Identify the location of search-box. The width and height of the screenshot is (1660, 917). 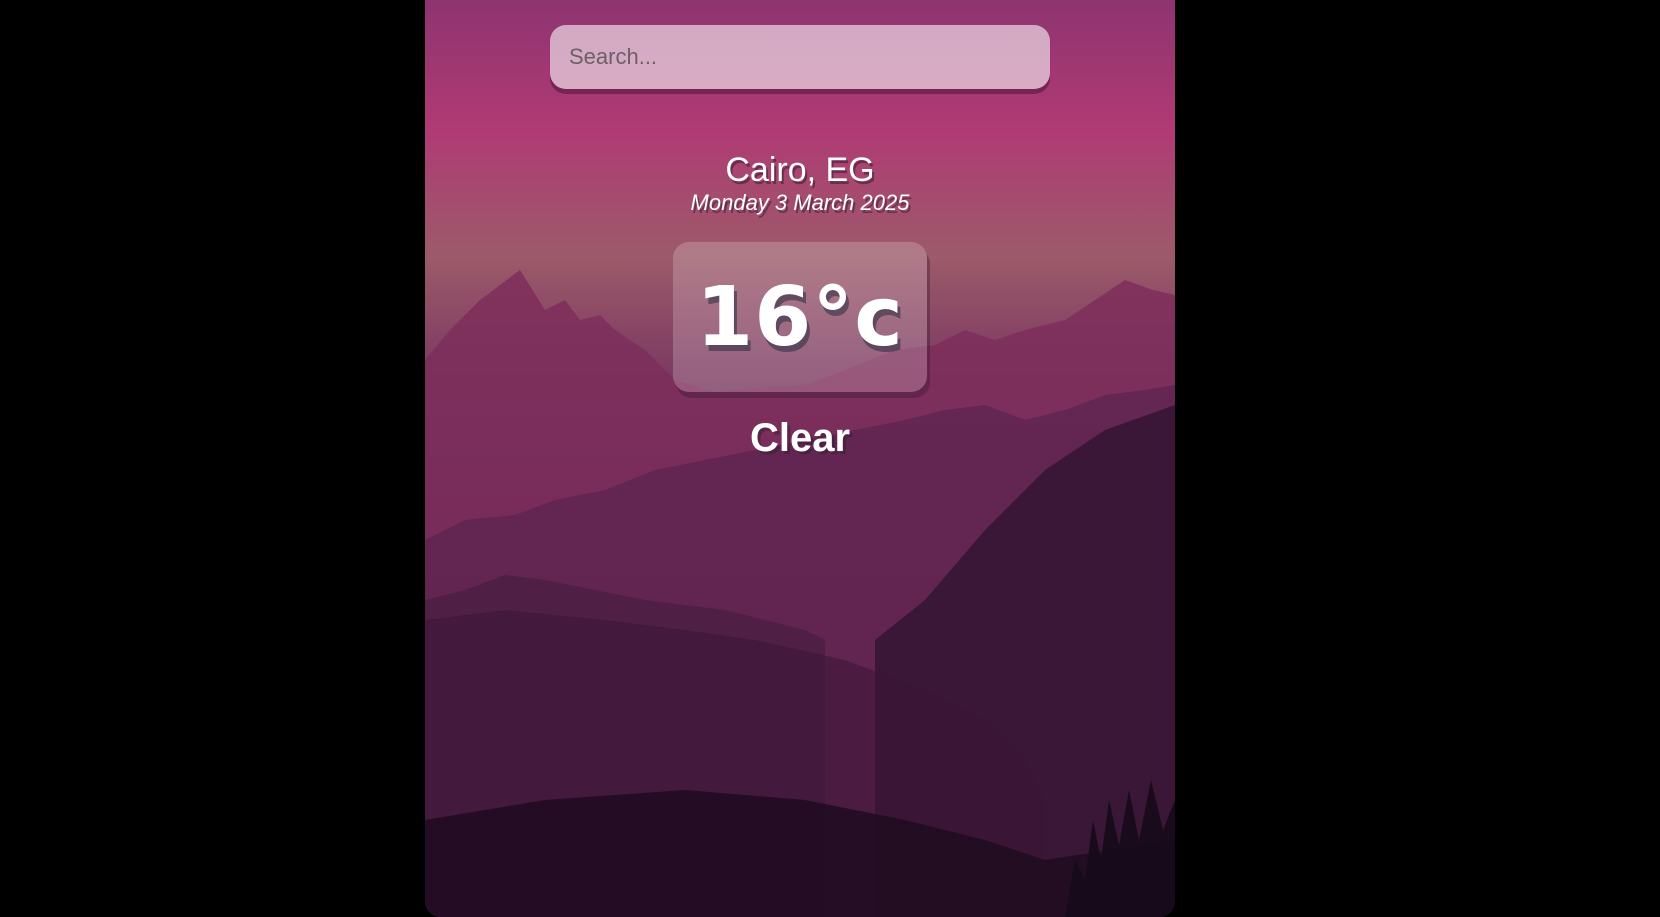
(800, 57).